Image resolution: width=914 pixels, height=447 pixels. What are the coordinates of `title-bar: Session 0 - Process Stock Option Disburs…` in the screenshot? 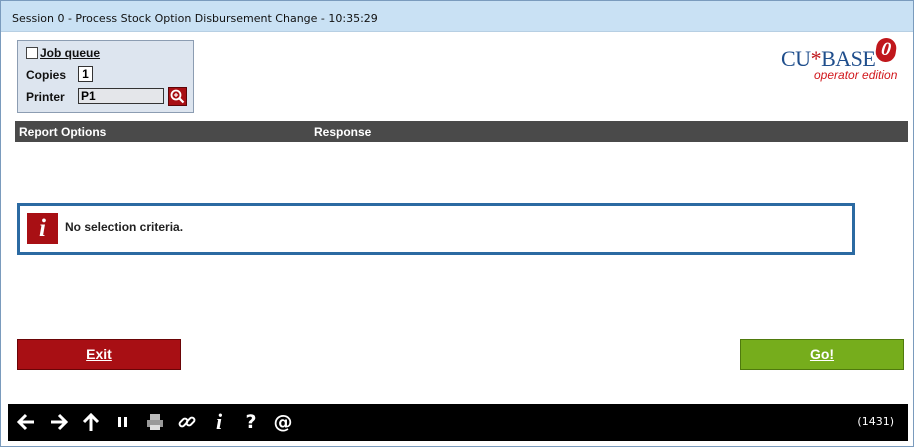 It's located at (457, 16).